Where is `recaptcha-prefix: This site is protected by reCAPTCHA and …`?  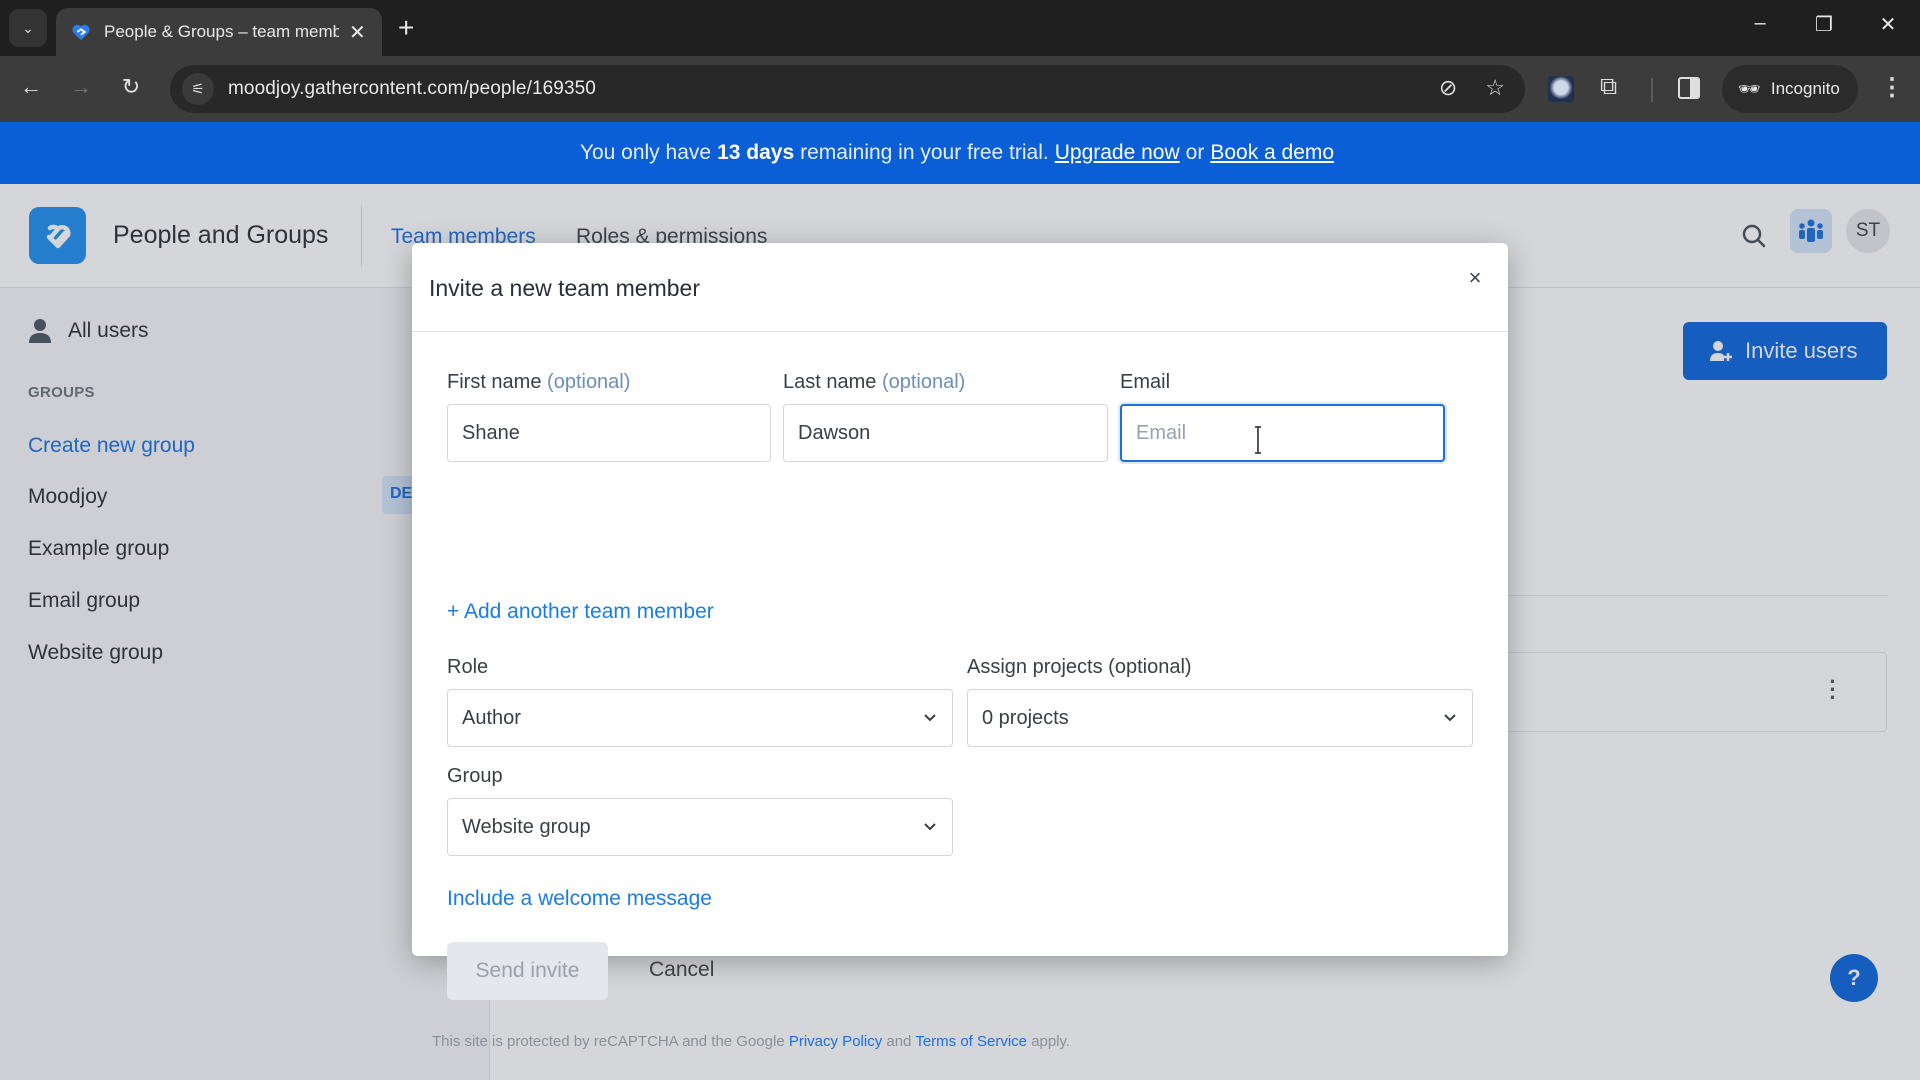 recaptcha-prefix: This site is protected by reCAPTCHA and … is located at coordinates (608, 1041).